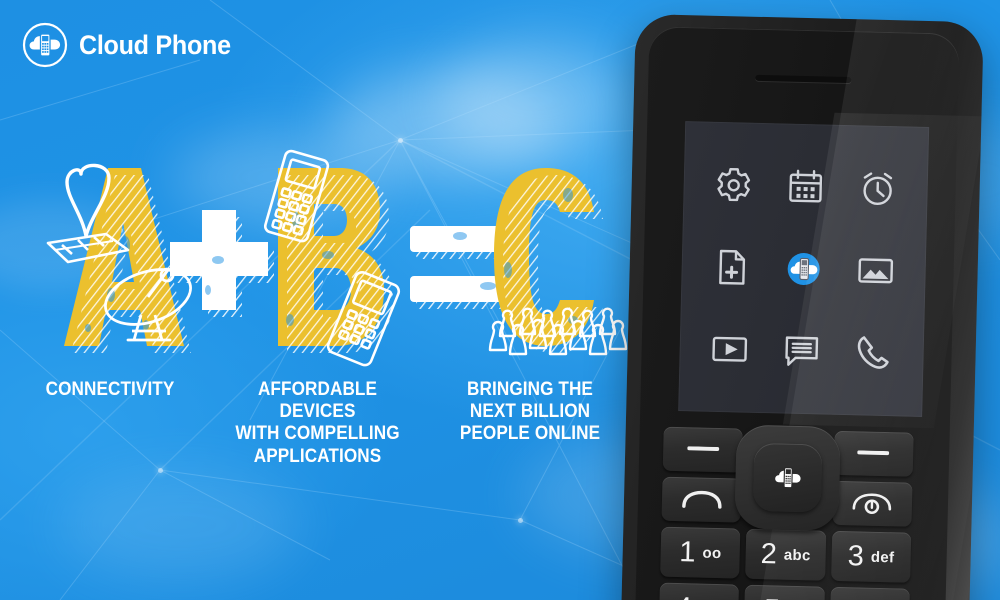 This screenshot has width=1000, height=600. I want to click on caption-connectivity: CONNECTIVITY, so click(110, 418).